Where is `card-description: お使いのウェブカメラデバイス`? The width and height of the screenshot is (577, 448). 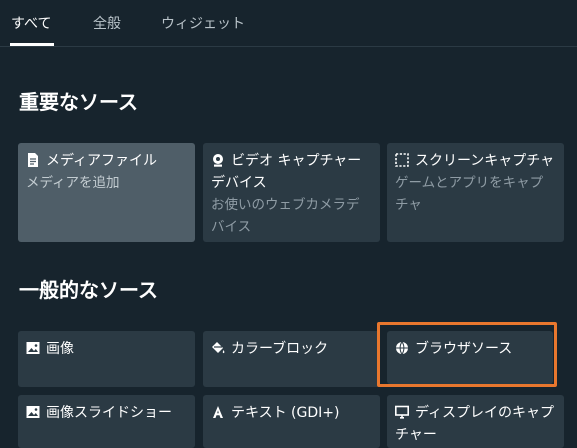 card-description: お使いのウェブカメラデバイス is located at coordinates (285, 216).